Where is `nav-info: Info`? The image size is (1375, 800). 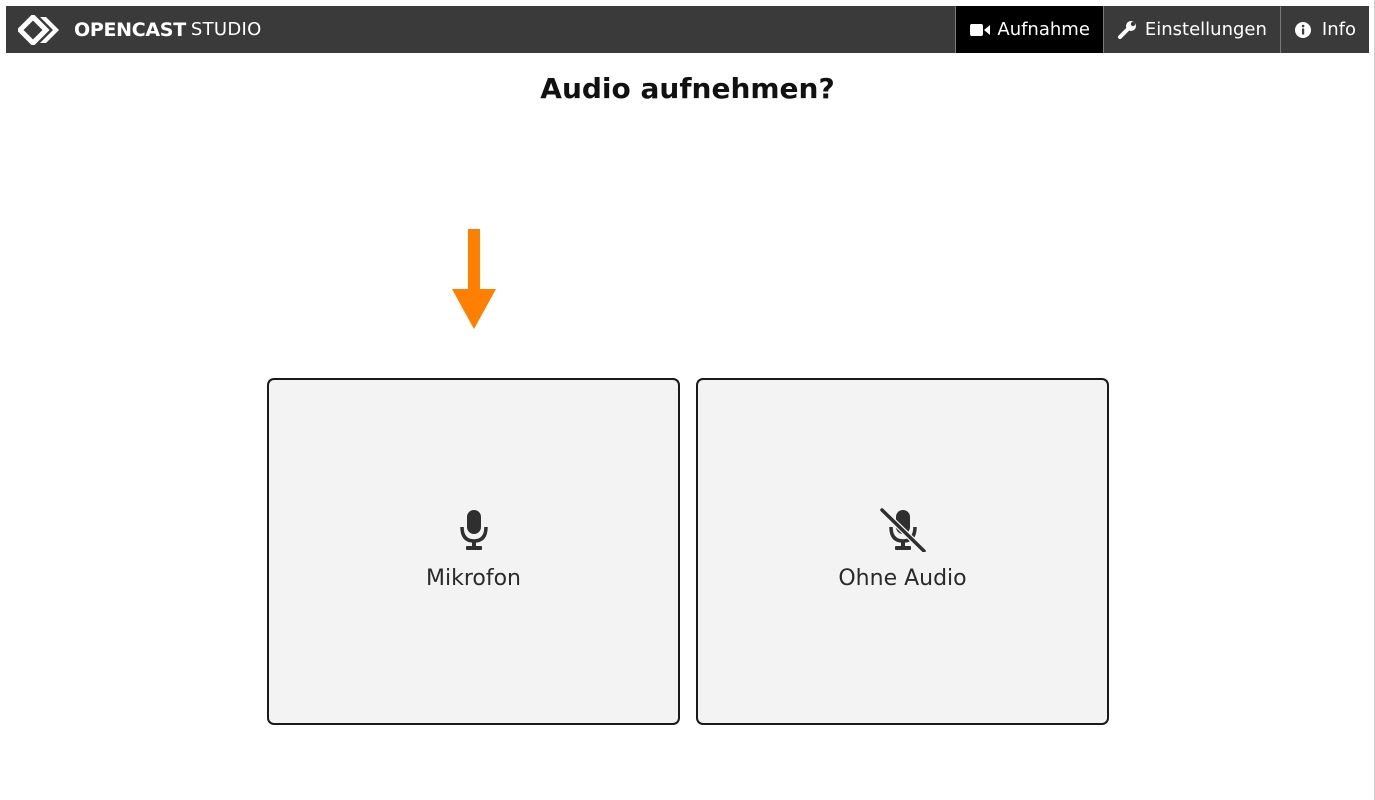
nav-info: Info is located at coordinates (1324, 29).